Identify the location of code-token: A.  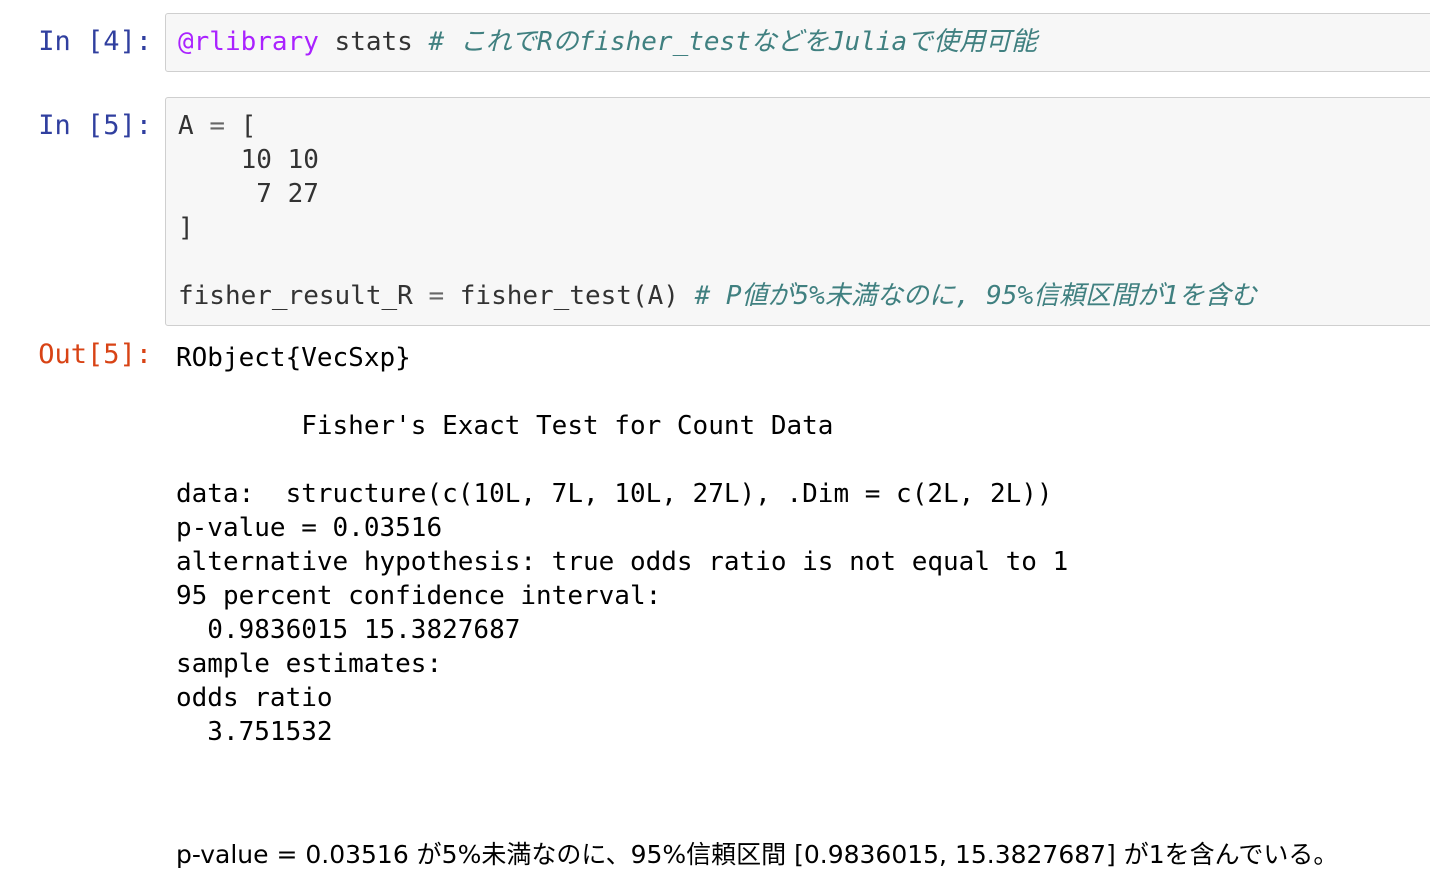
(194, 126).